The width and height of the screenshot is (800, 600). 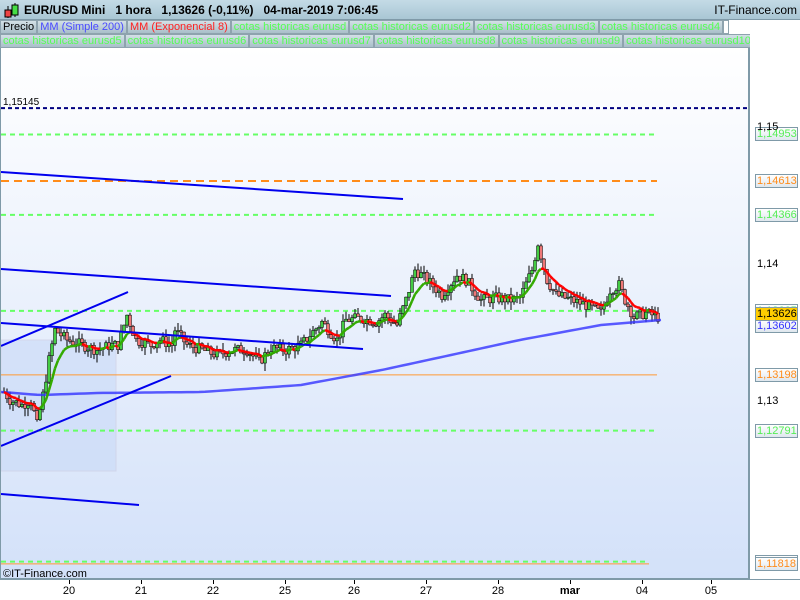 What do you see at coordinates (411, 27) in the screenshot?
I see `legend-item: cotas historicas eurusd2` at bounding box center [411, 27].